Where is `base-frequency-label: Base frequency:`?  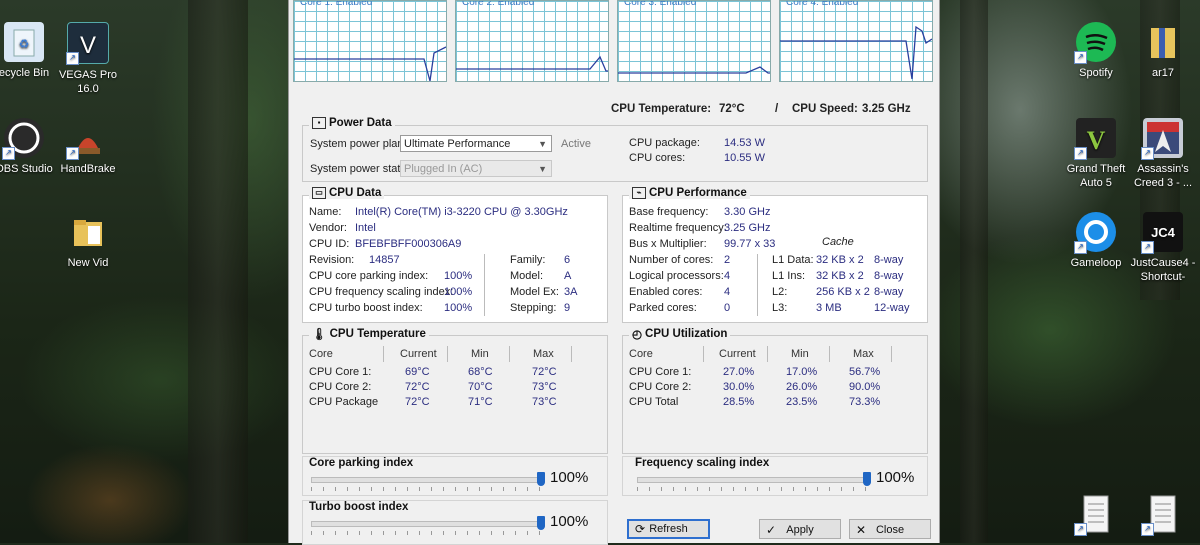
base-frequency-label: Base frequency: is located at coordinates (669, 212).